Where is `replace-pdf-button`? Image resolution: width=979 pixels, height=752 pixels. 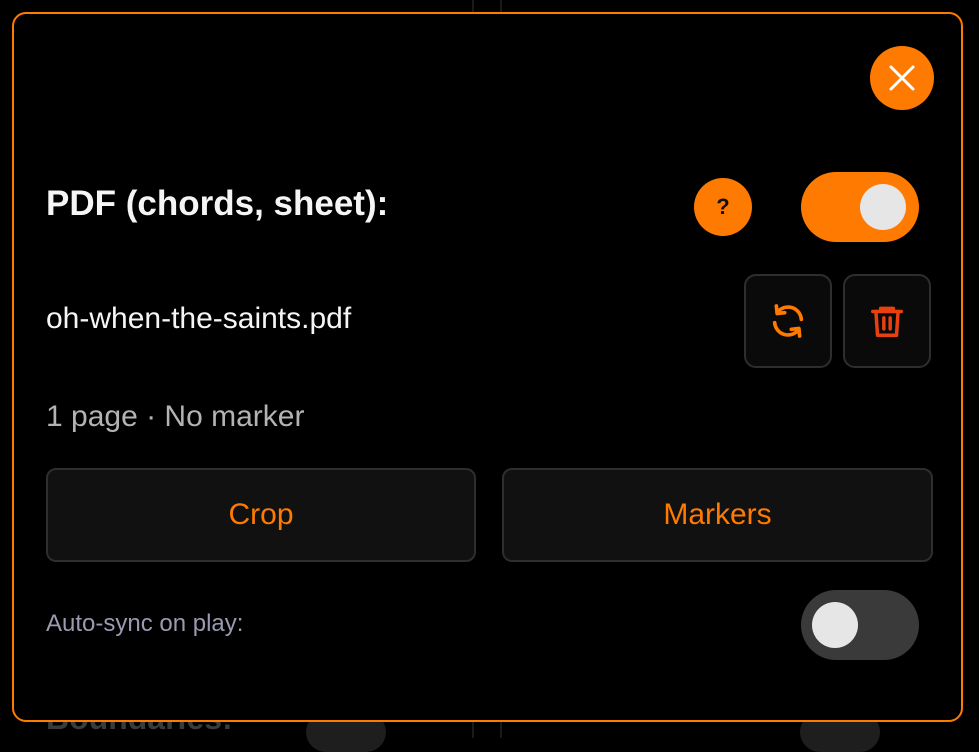 replace-pdf-button is located at coordinates (788, 321).